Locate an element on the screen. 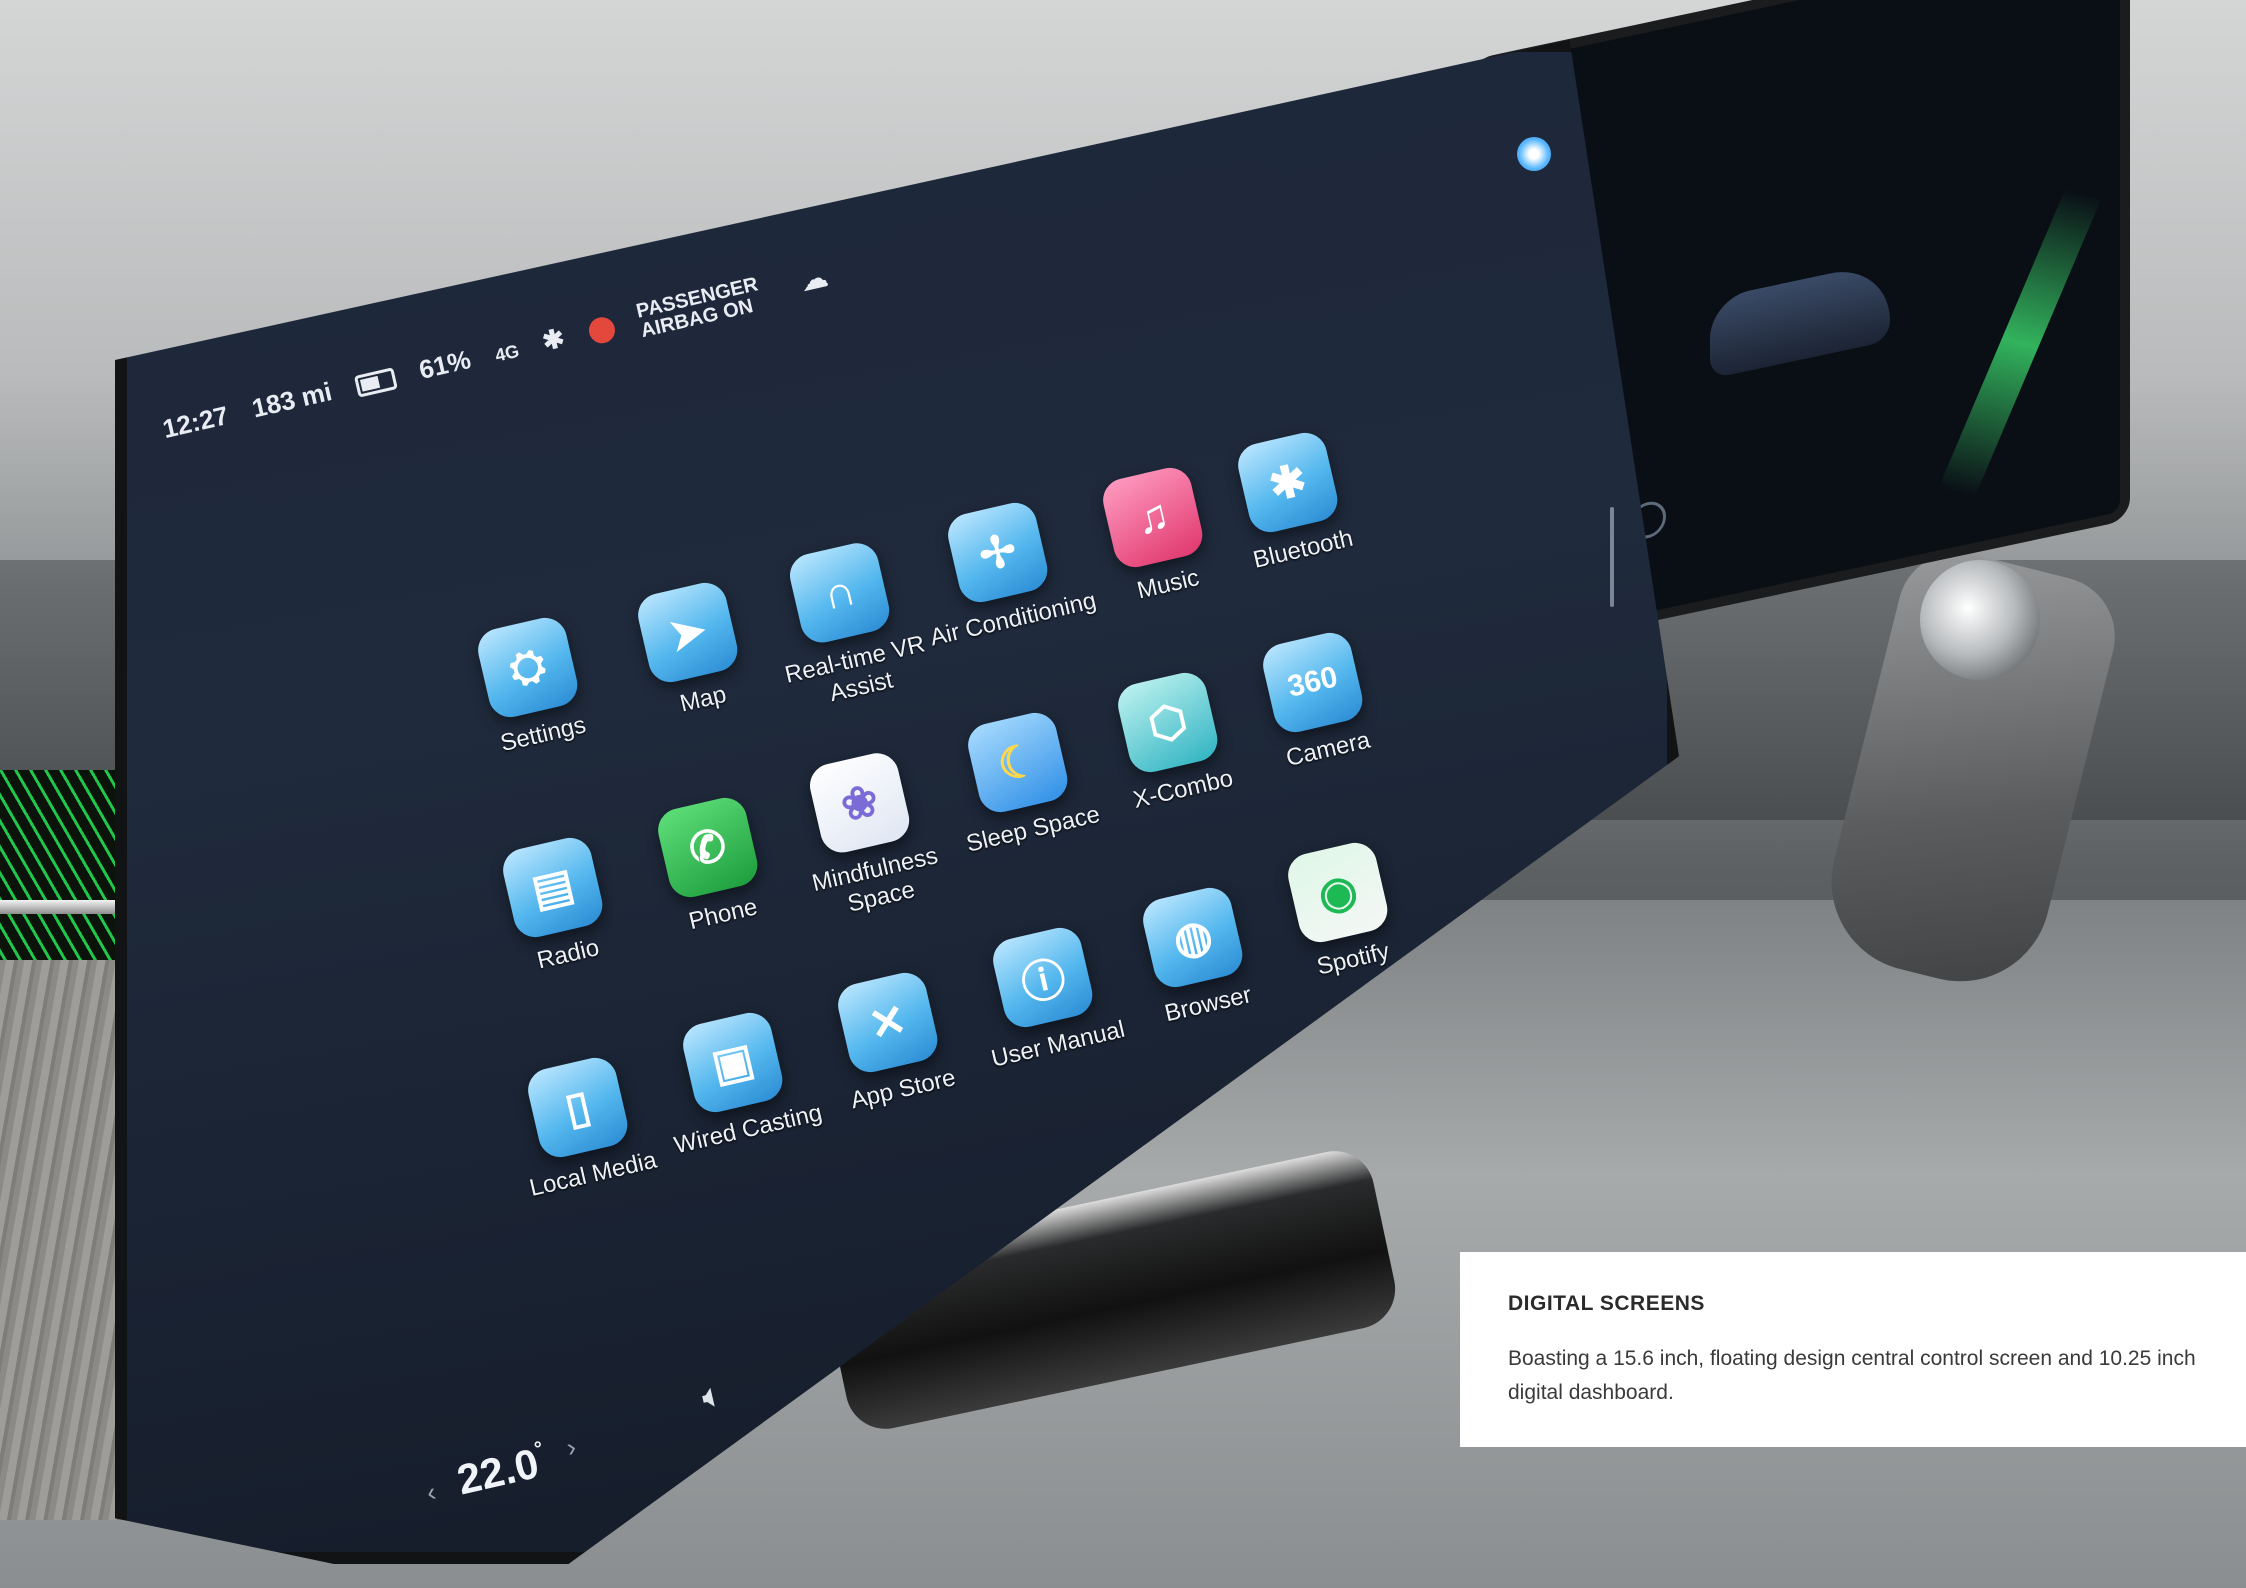 This screenshot has width=2246, height=1588. signal-icon: 4G is located at coordinates (507, 353).